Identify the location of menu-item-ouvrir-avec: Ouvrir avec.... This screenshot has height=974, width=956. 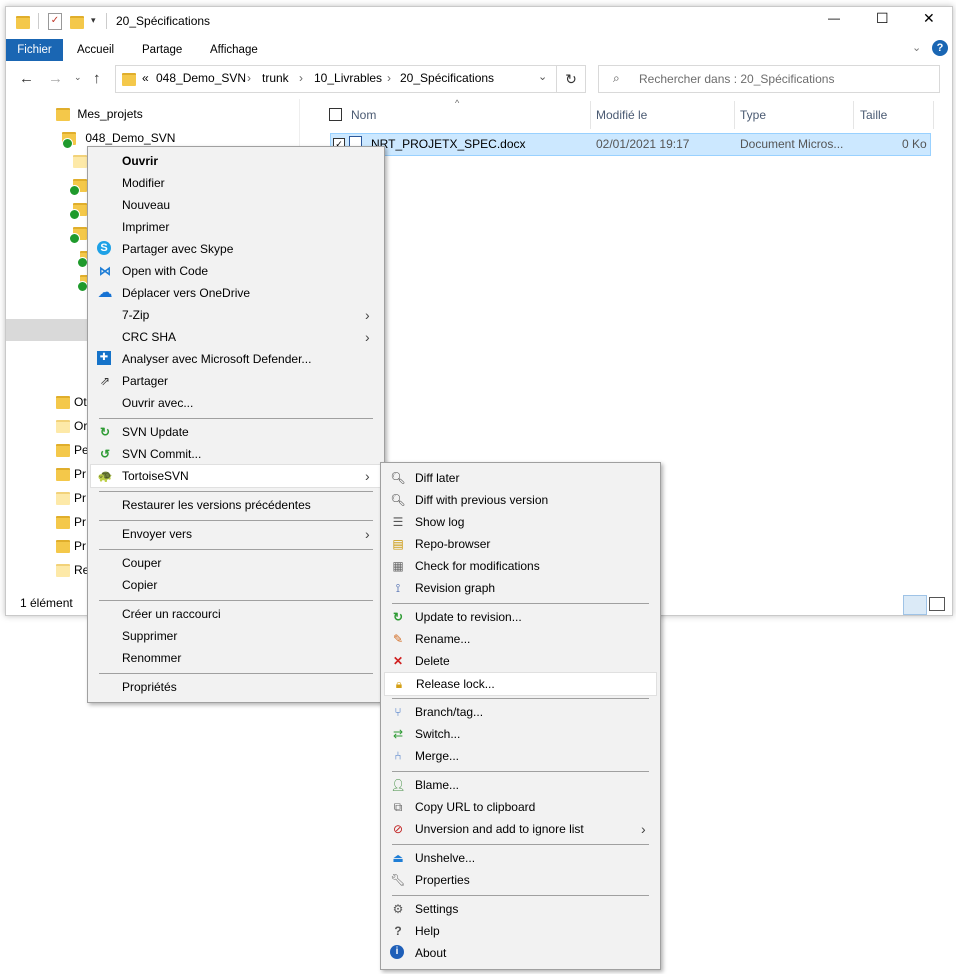
(236, 403).